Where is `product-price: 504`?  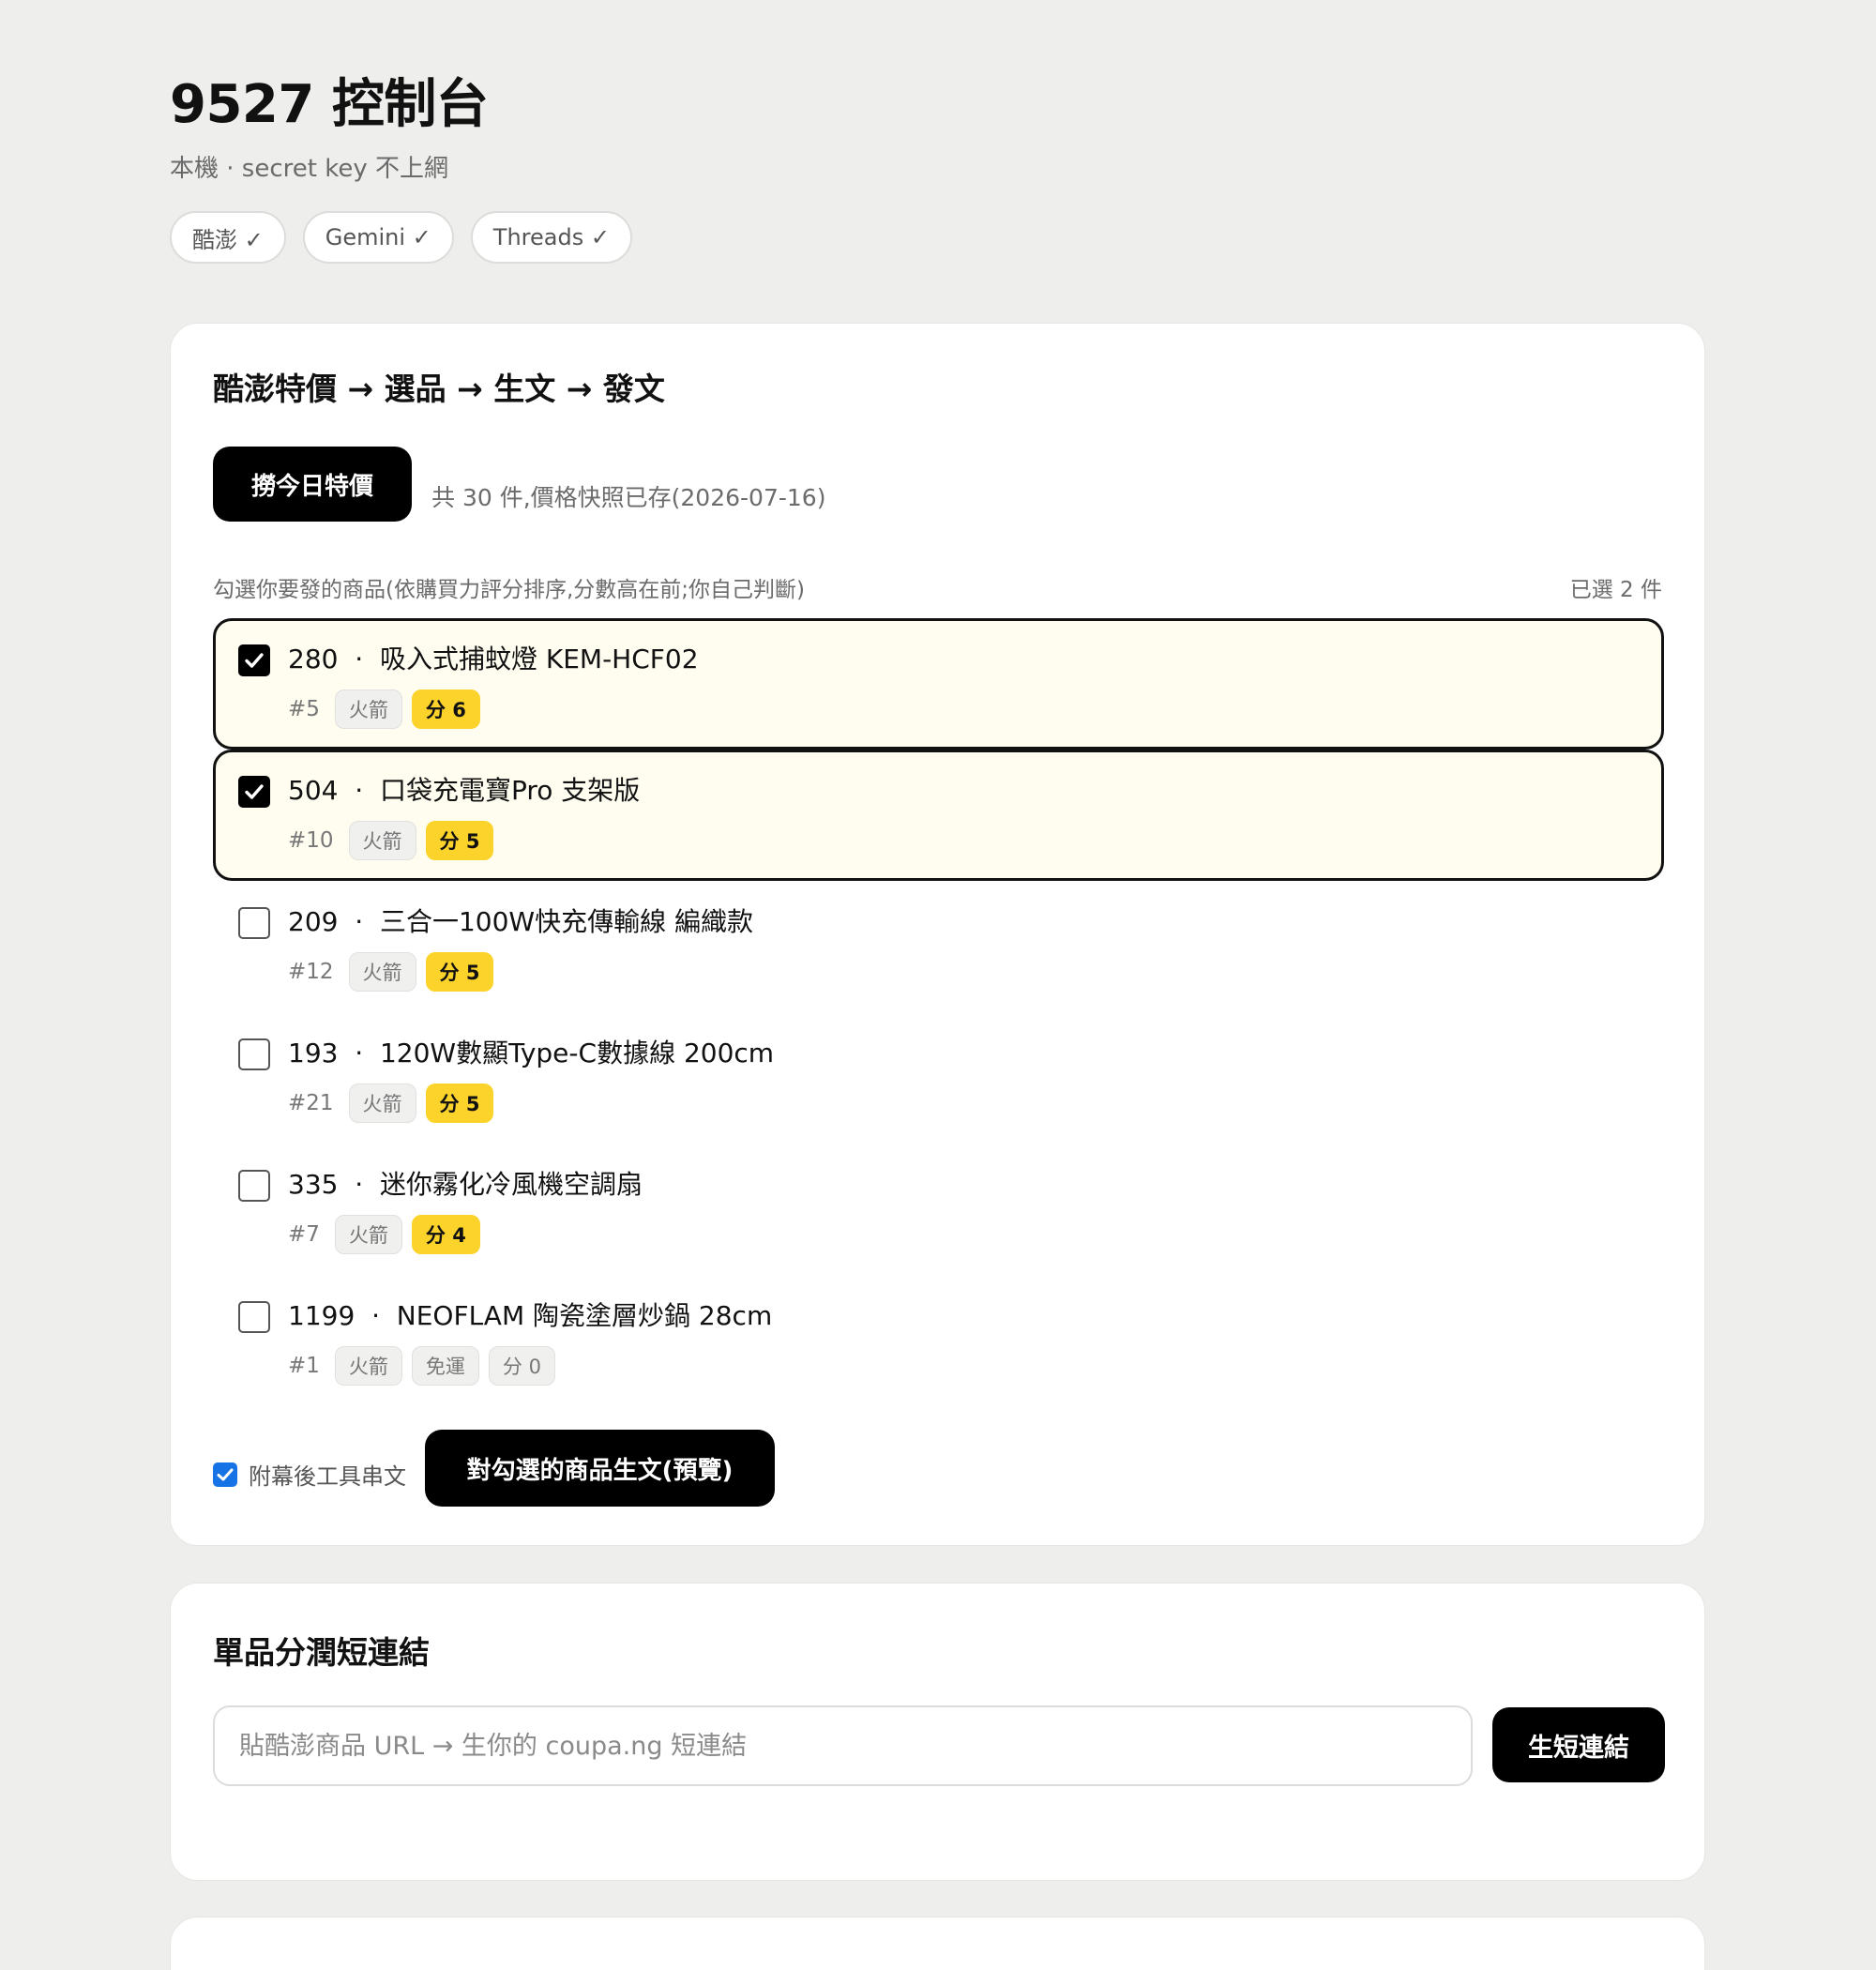 product-price: 504 is located at coordinates (313, 791).